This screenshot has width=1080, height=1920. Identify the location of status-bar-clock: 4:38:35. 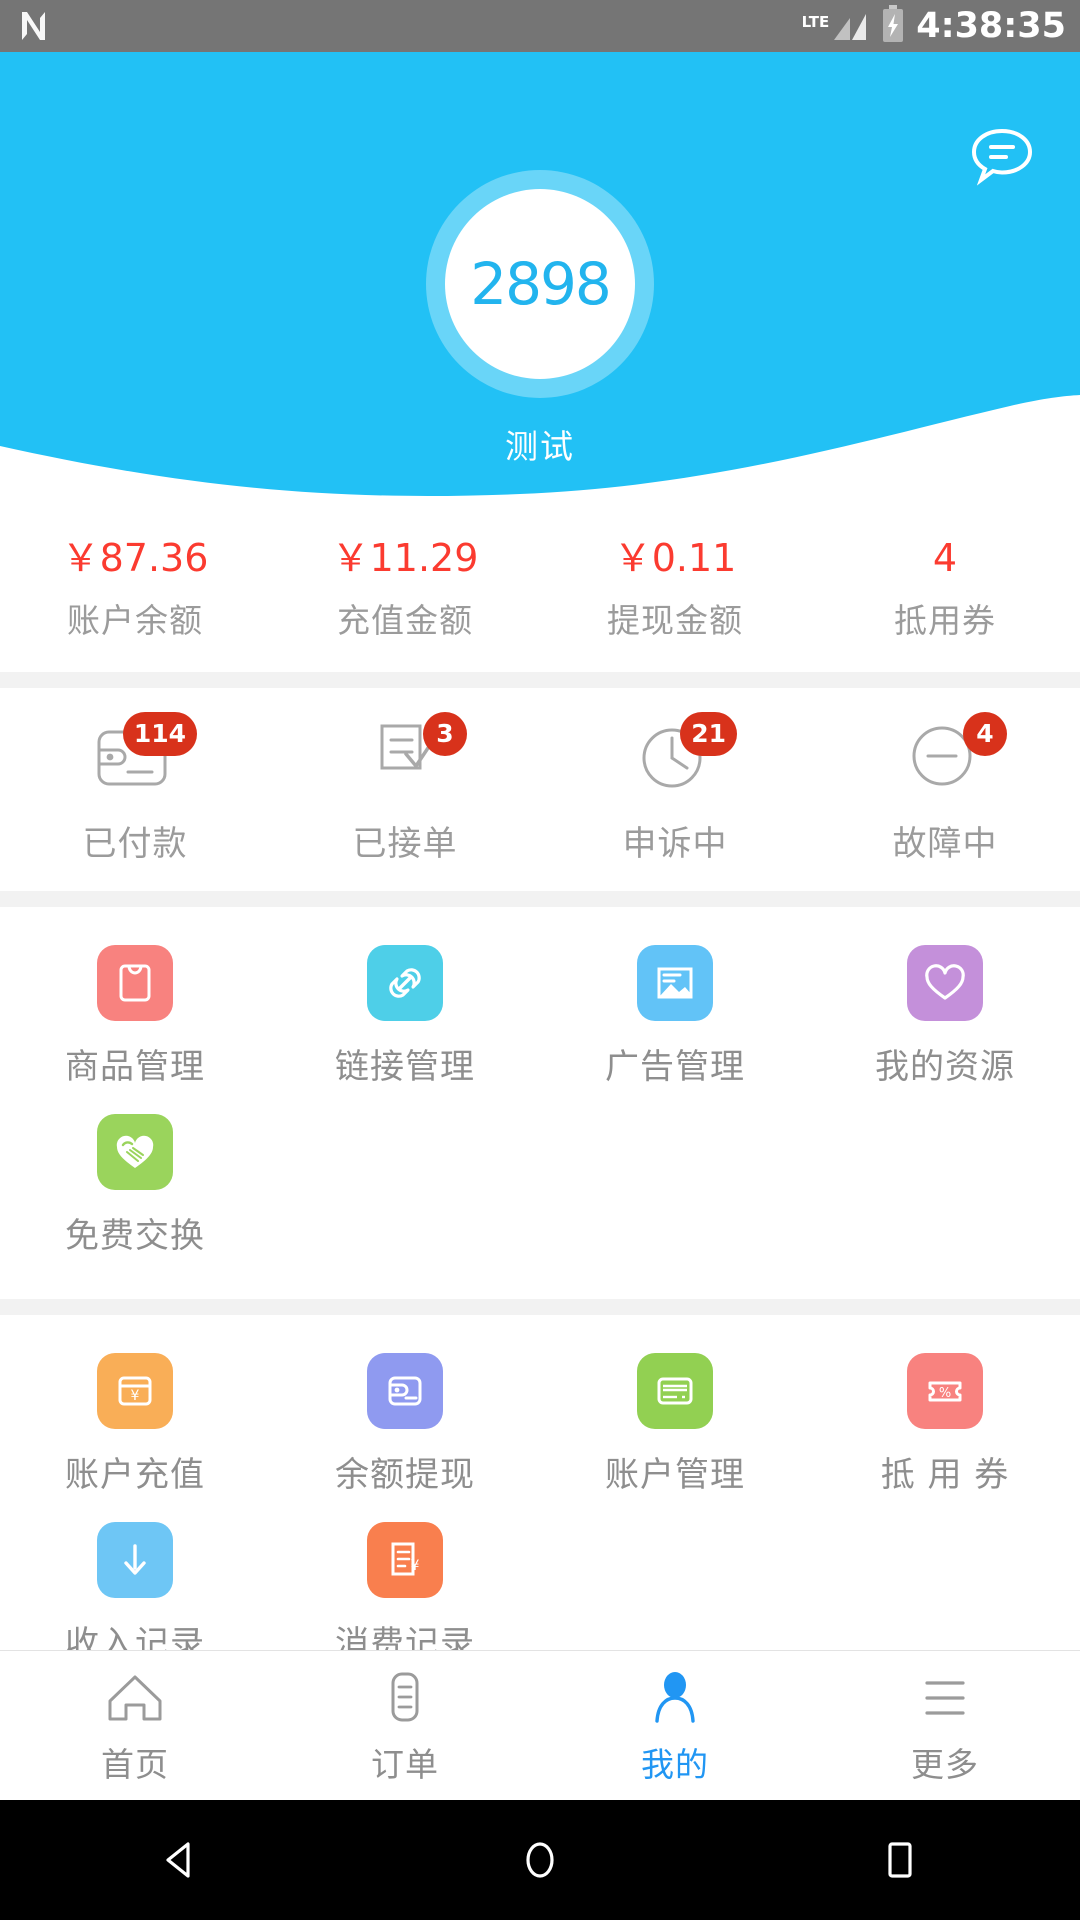
(991, 26).